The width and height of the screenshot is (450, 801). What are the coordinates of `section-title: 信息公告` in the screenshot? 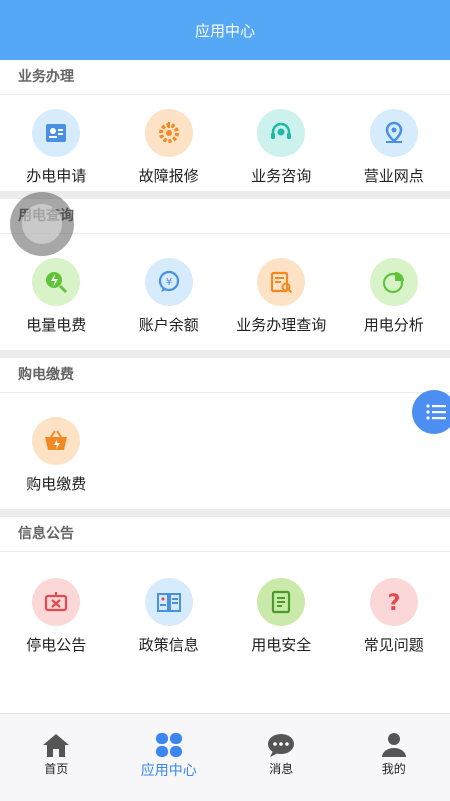 It's located at (225, 534).